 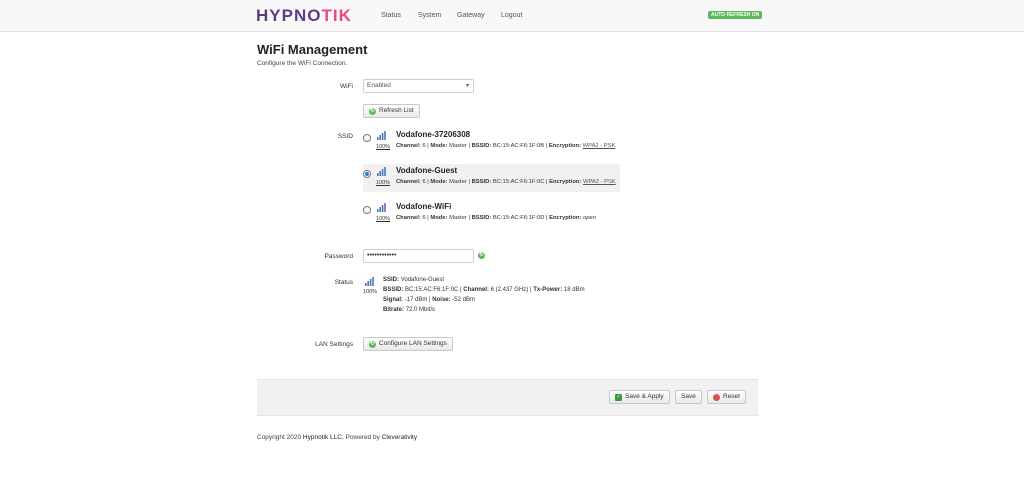 What do you see at coordinates (433, 134) in the screenshot?
I see `ssid-name: Vodafone-37206308` at bounding box center [433, 134].